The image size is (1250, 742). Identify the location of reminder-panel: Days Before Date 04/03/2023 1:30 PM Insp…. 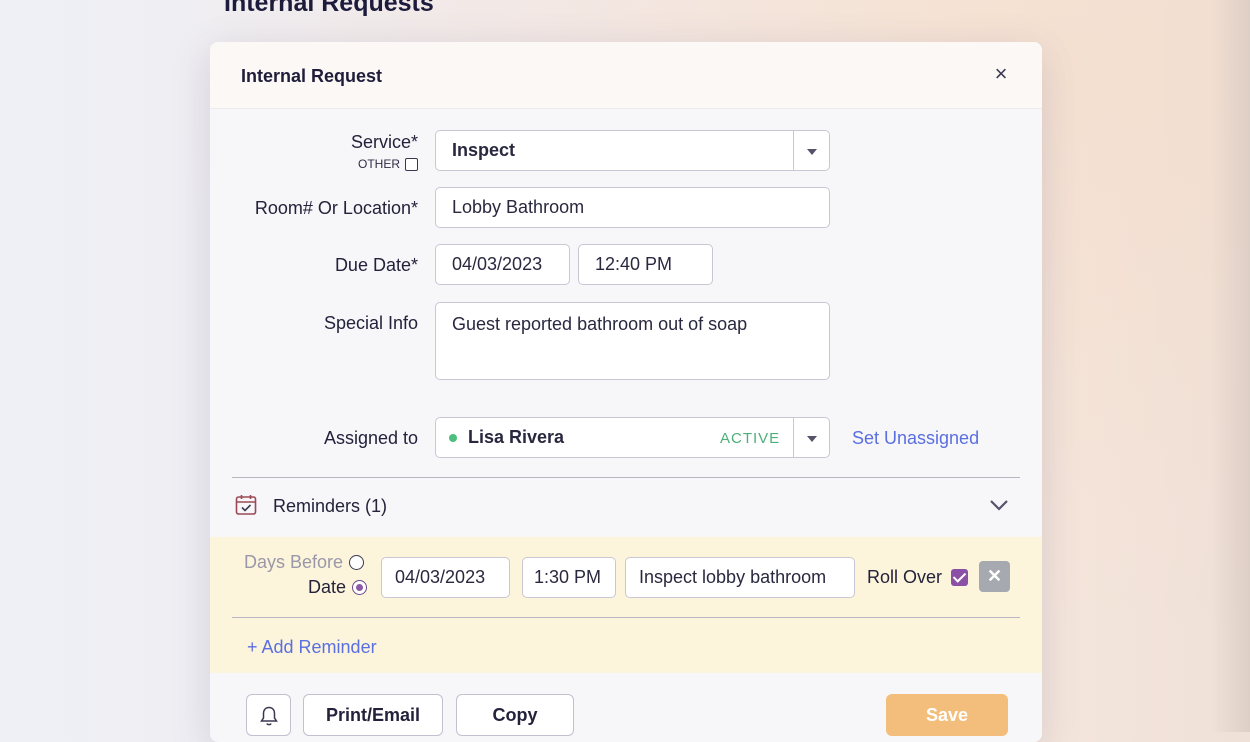
(626, 605).